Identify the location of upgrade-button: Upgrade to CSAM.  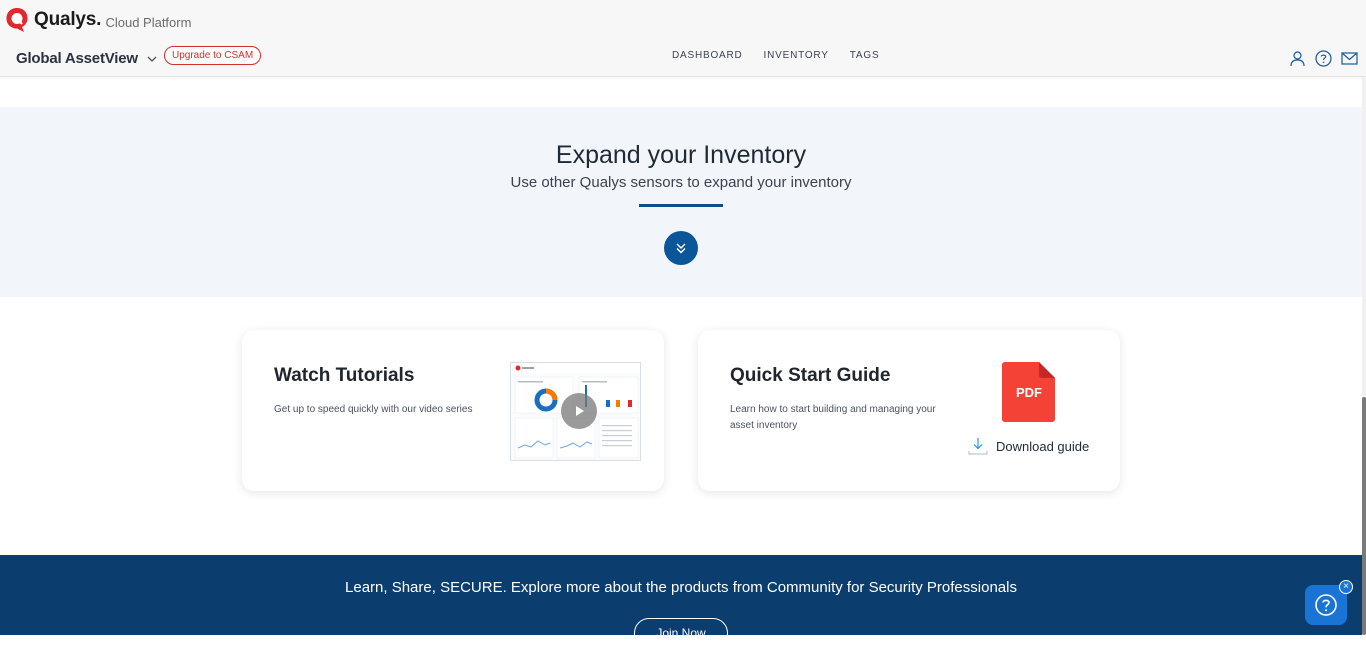
(213, 55).